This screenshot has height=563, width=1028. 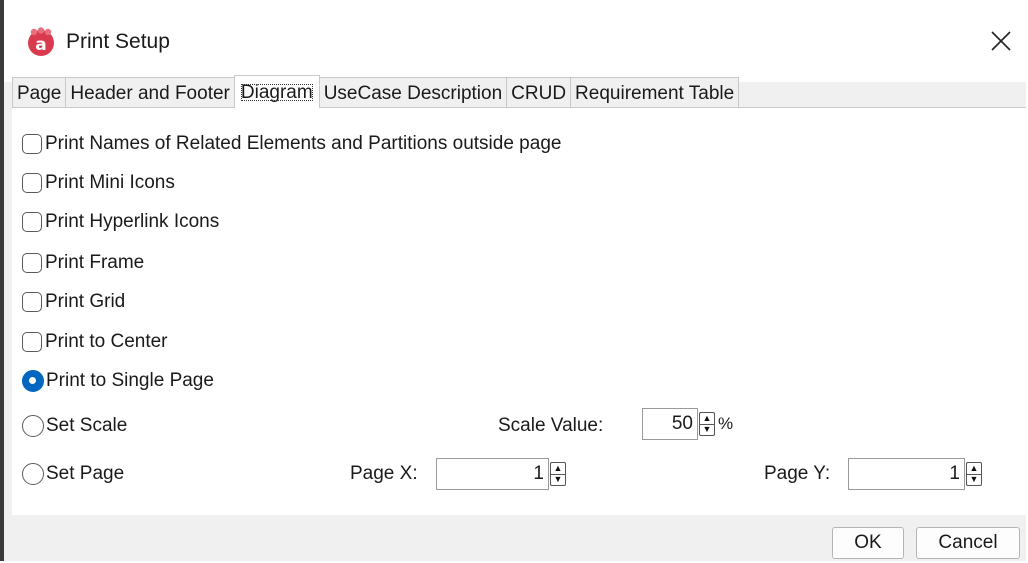 What do you see at coordinates (32, 144) in the screenshot?
I see `print-names-checkbox` at bounding box center [32, 144].